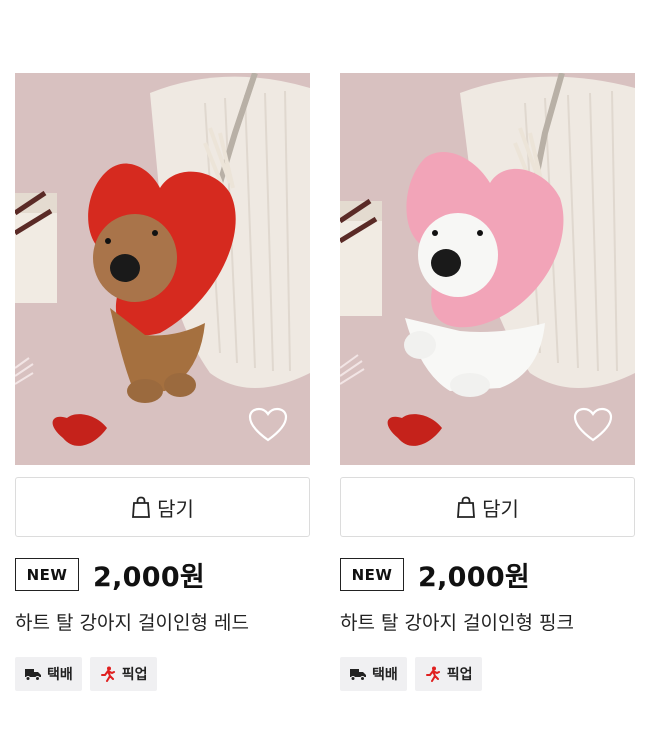 The height and width of the screenshot is (733, 652). What do you see at coordinates (162, 621) in the screenshot?
I see `product-title: 하트 탈 강아지 걸이인형 레드` at bounding box center [162, 621].